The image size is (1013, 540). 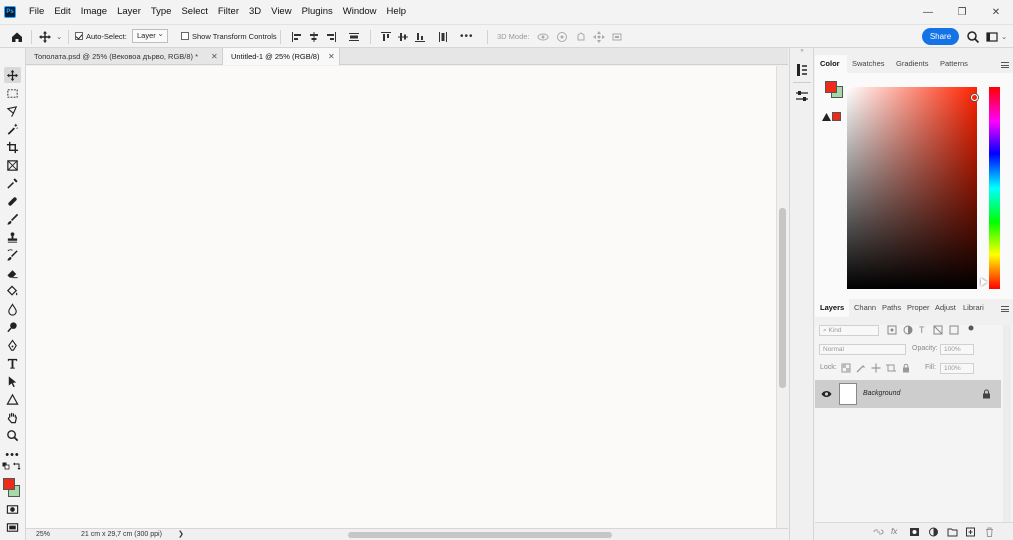 What do you see at coordinates (12, 237) in the screenshot?
I see `clone-stamp-icon` at bounding box center [12, 237].